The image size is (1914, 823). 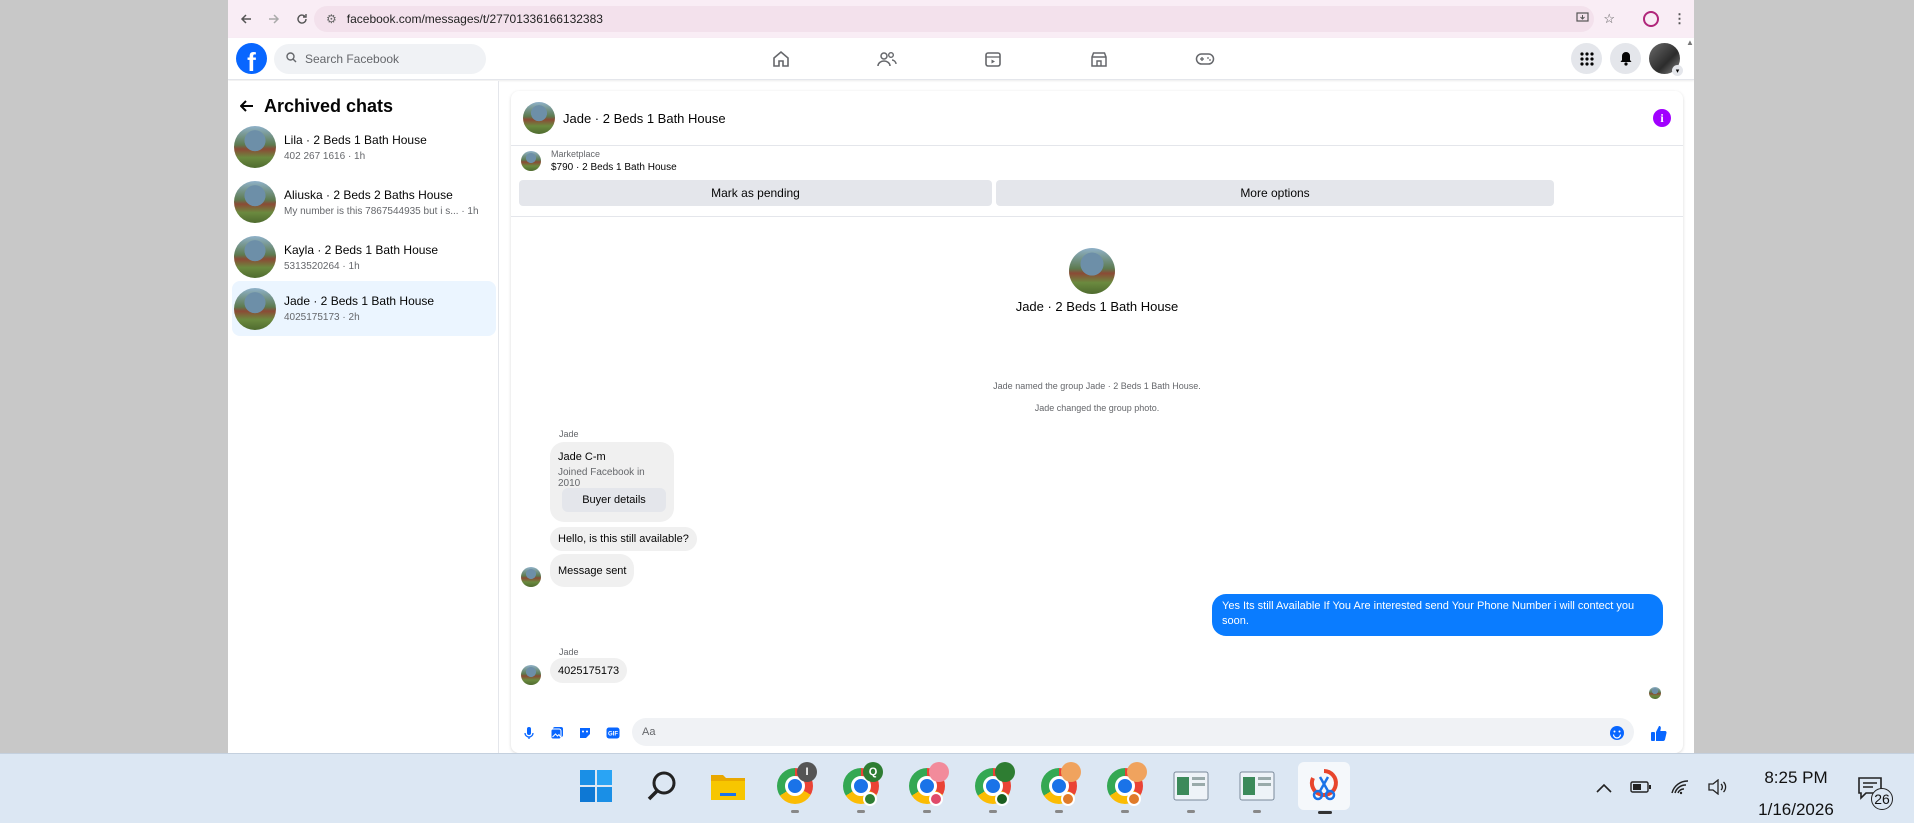 I want to click on sidebar-header: Archived chats, so click(x=363, y=101).